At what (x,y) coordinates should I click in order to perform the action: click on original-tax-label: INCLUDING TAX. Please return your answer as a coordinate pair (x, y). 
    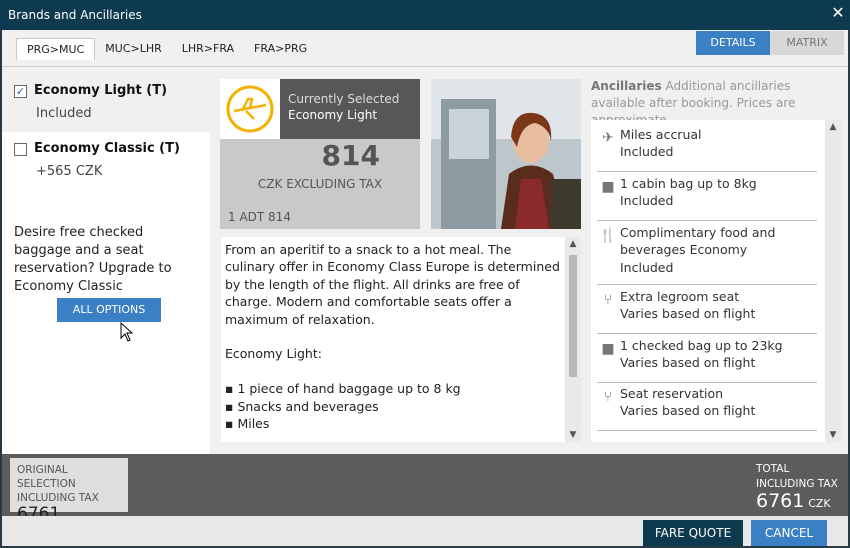
    Looking at the image, I should click on (58, 498).